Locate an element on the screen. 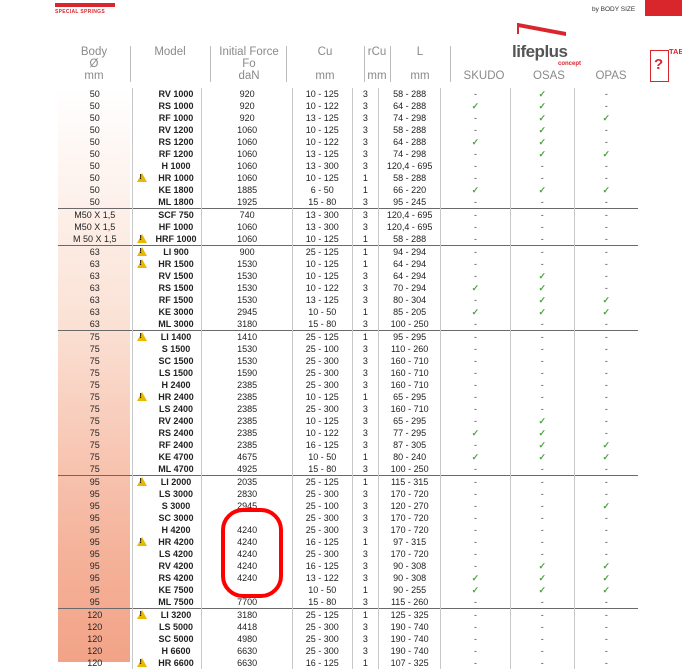 The width and height of the screenshot is (682, 669). cell-l: 120,4 - 695 is located at coordinates (409, 166).